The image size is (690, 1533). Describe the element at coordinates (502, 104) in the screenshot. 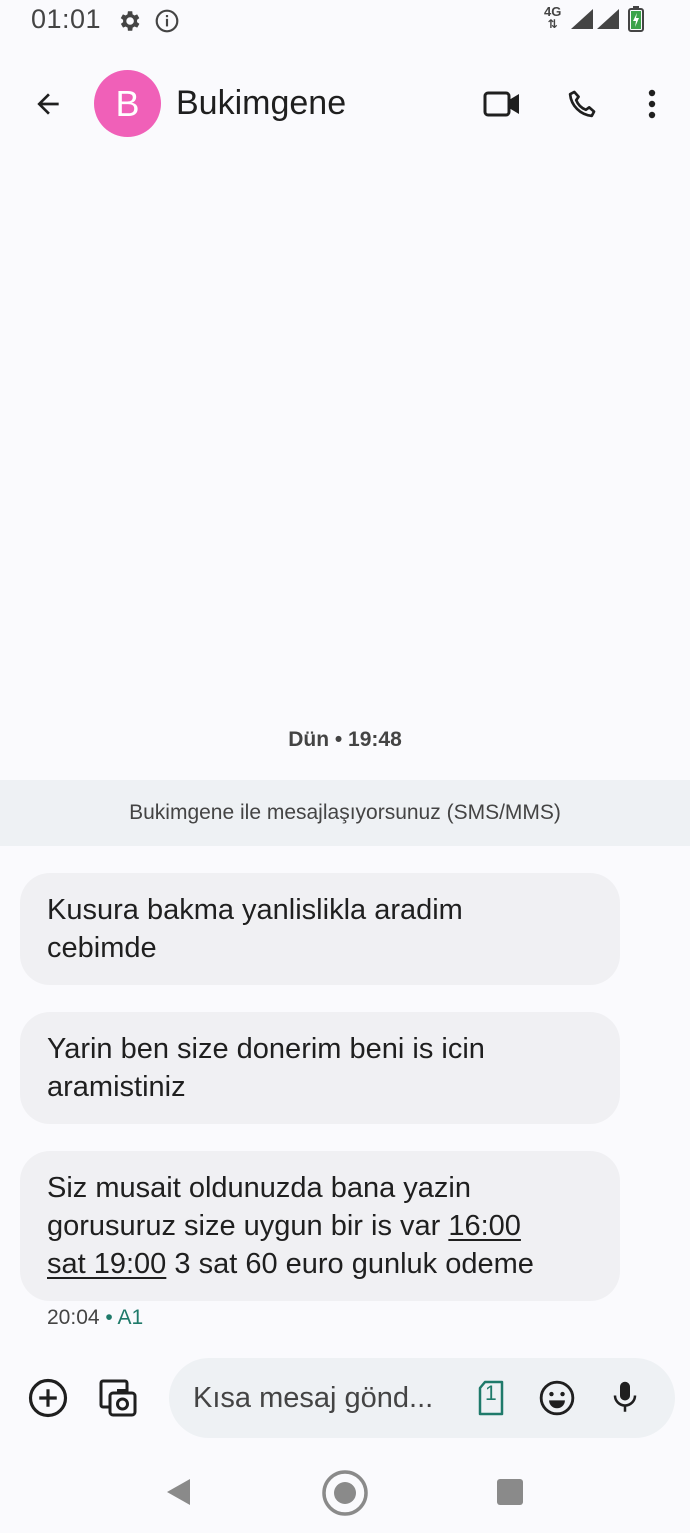

I see `video-call-icon` at that location.